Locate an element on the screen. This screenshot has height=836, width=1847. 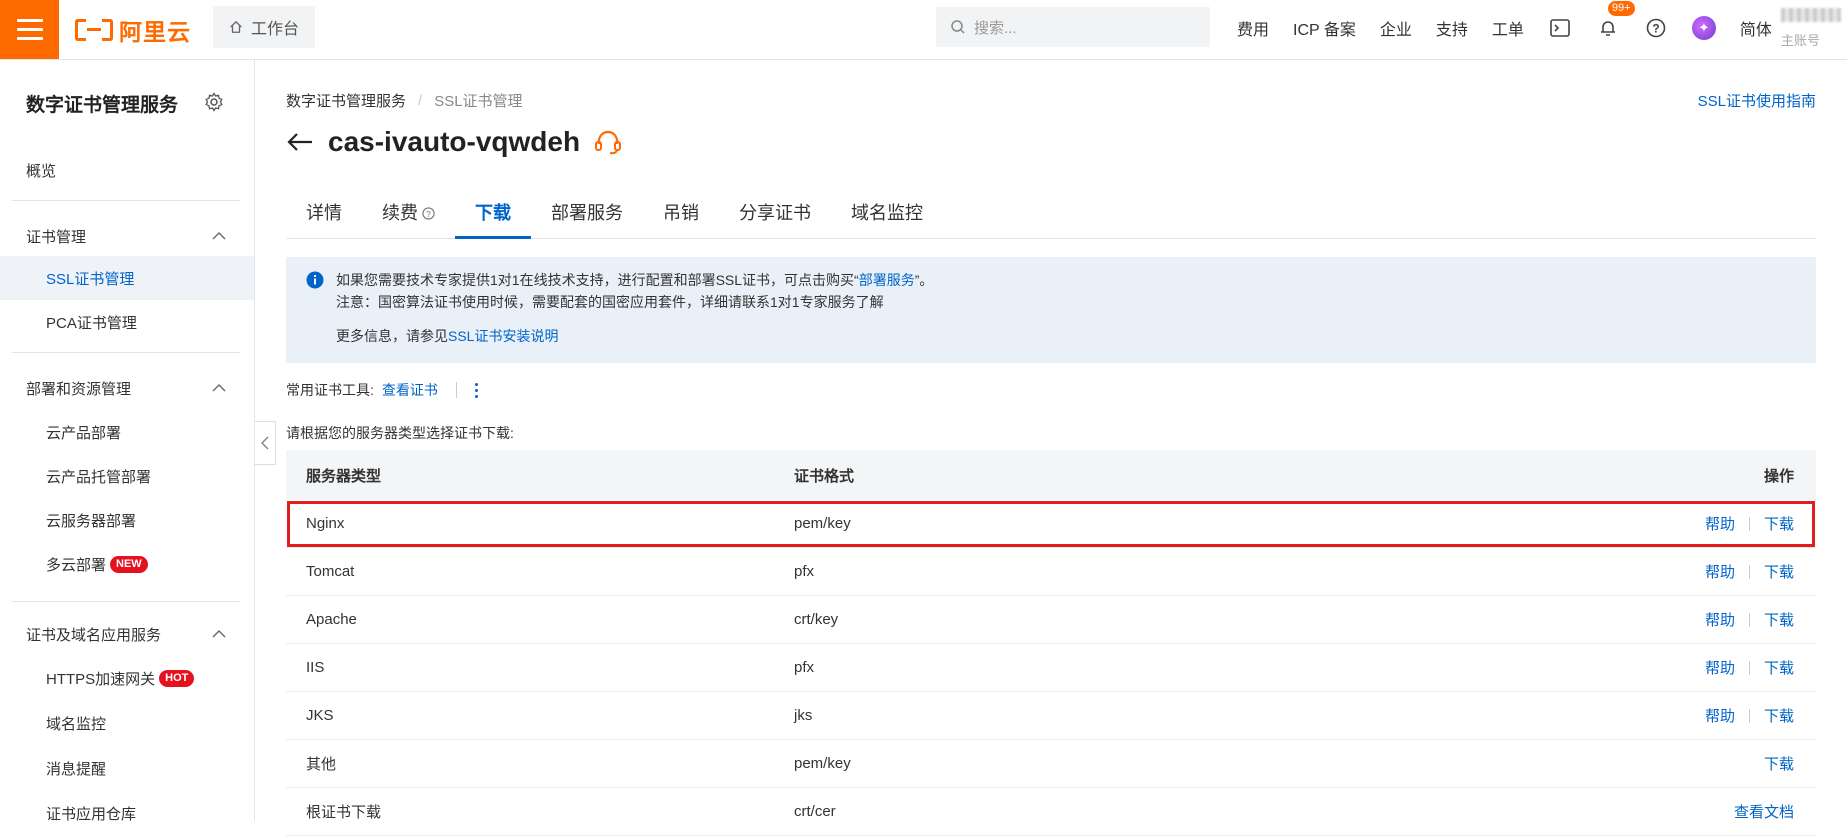
breadcrumb-cert-service: 数字证书管理服务 is located at coordinates (346, 100).